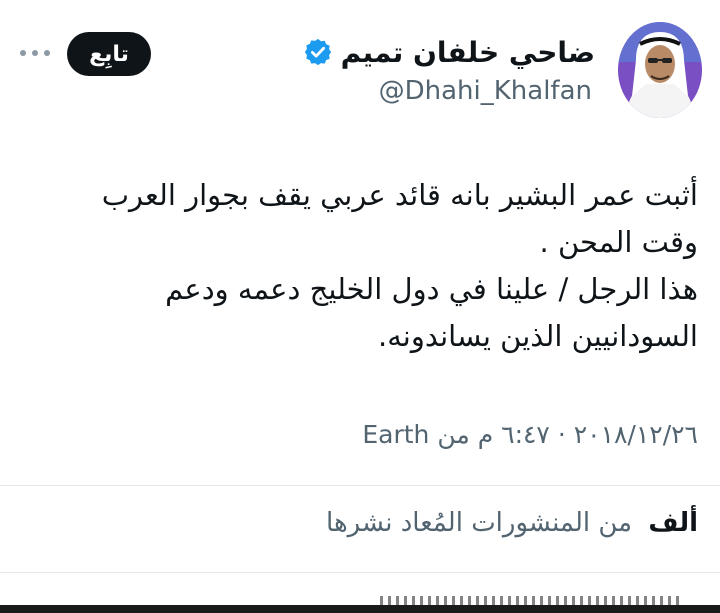  What do you see at coordinates (673, 523) in the screenshot?
I see `retweet-count: ألف` at bounding box center [673, 523].